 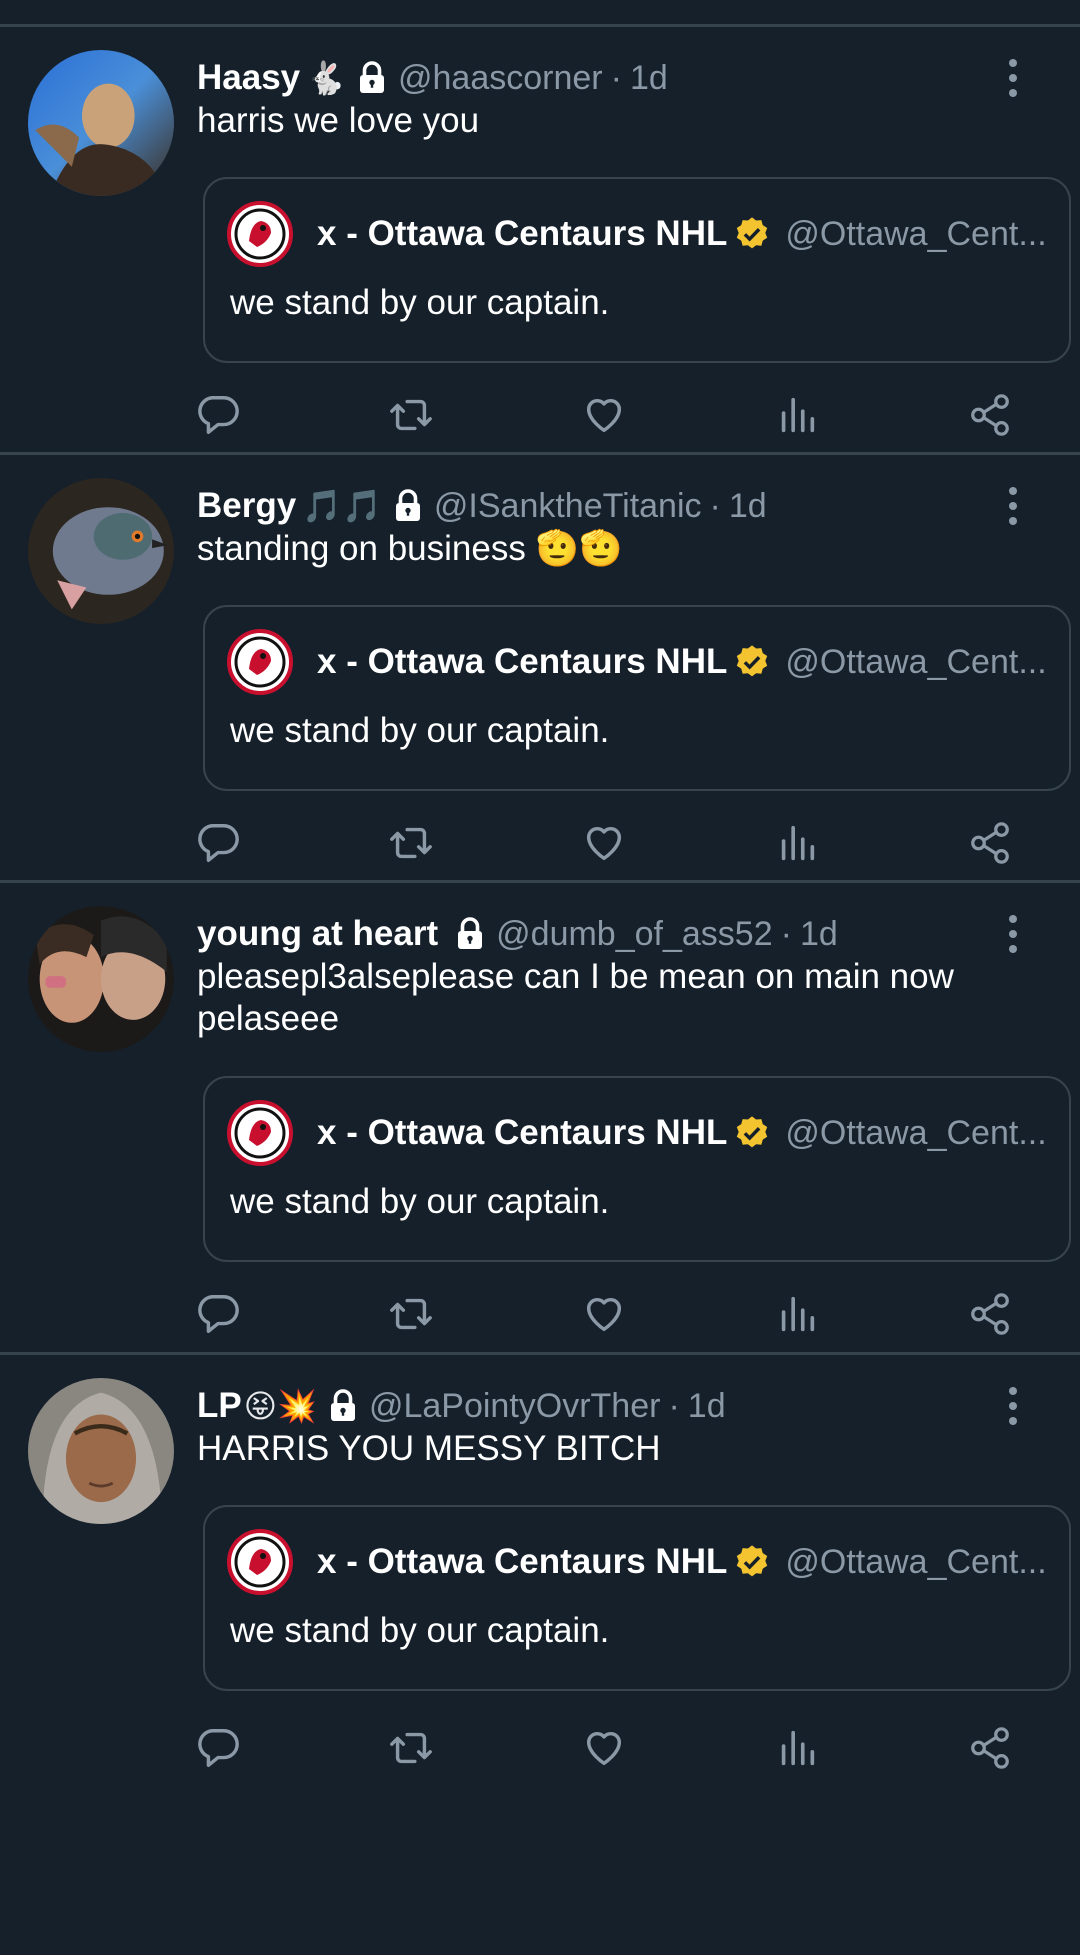 I want to click on name-emoji: 🐇, so click(x=326, y=78).